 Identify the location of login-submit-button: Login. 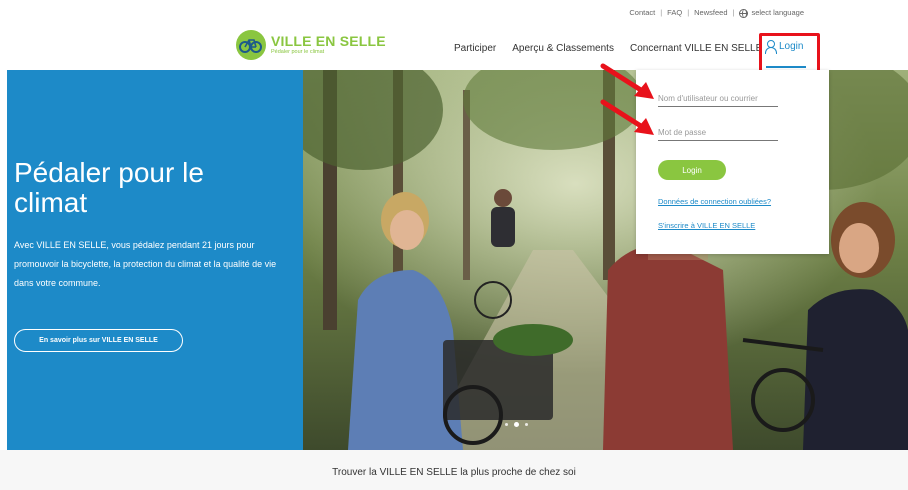
(692, 170).